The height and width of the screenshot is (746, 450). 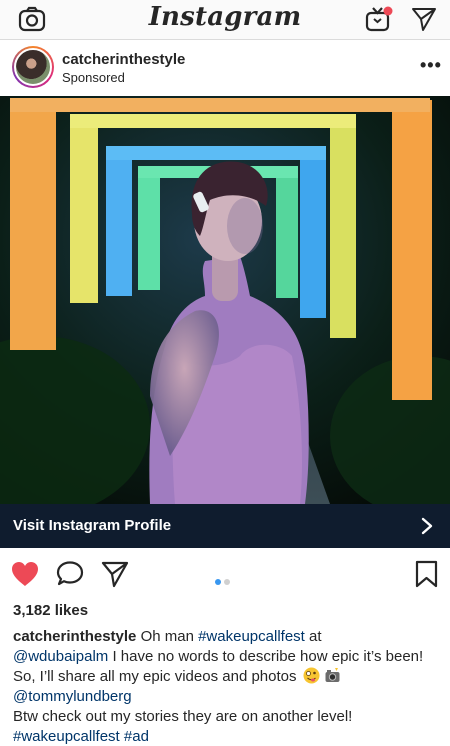 I want to click on caption-text: at, so click(x=313, y=636).